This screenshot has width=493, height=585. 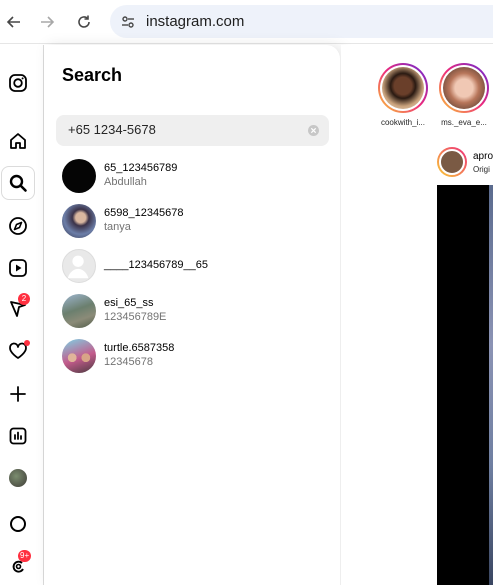 I want to click on nav-notifications, so click(x=18, y=351).